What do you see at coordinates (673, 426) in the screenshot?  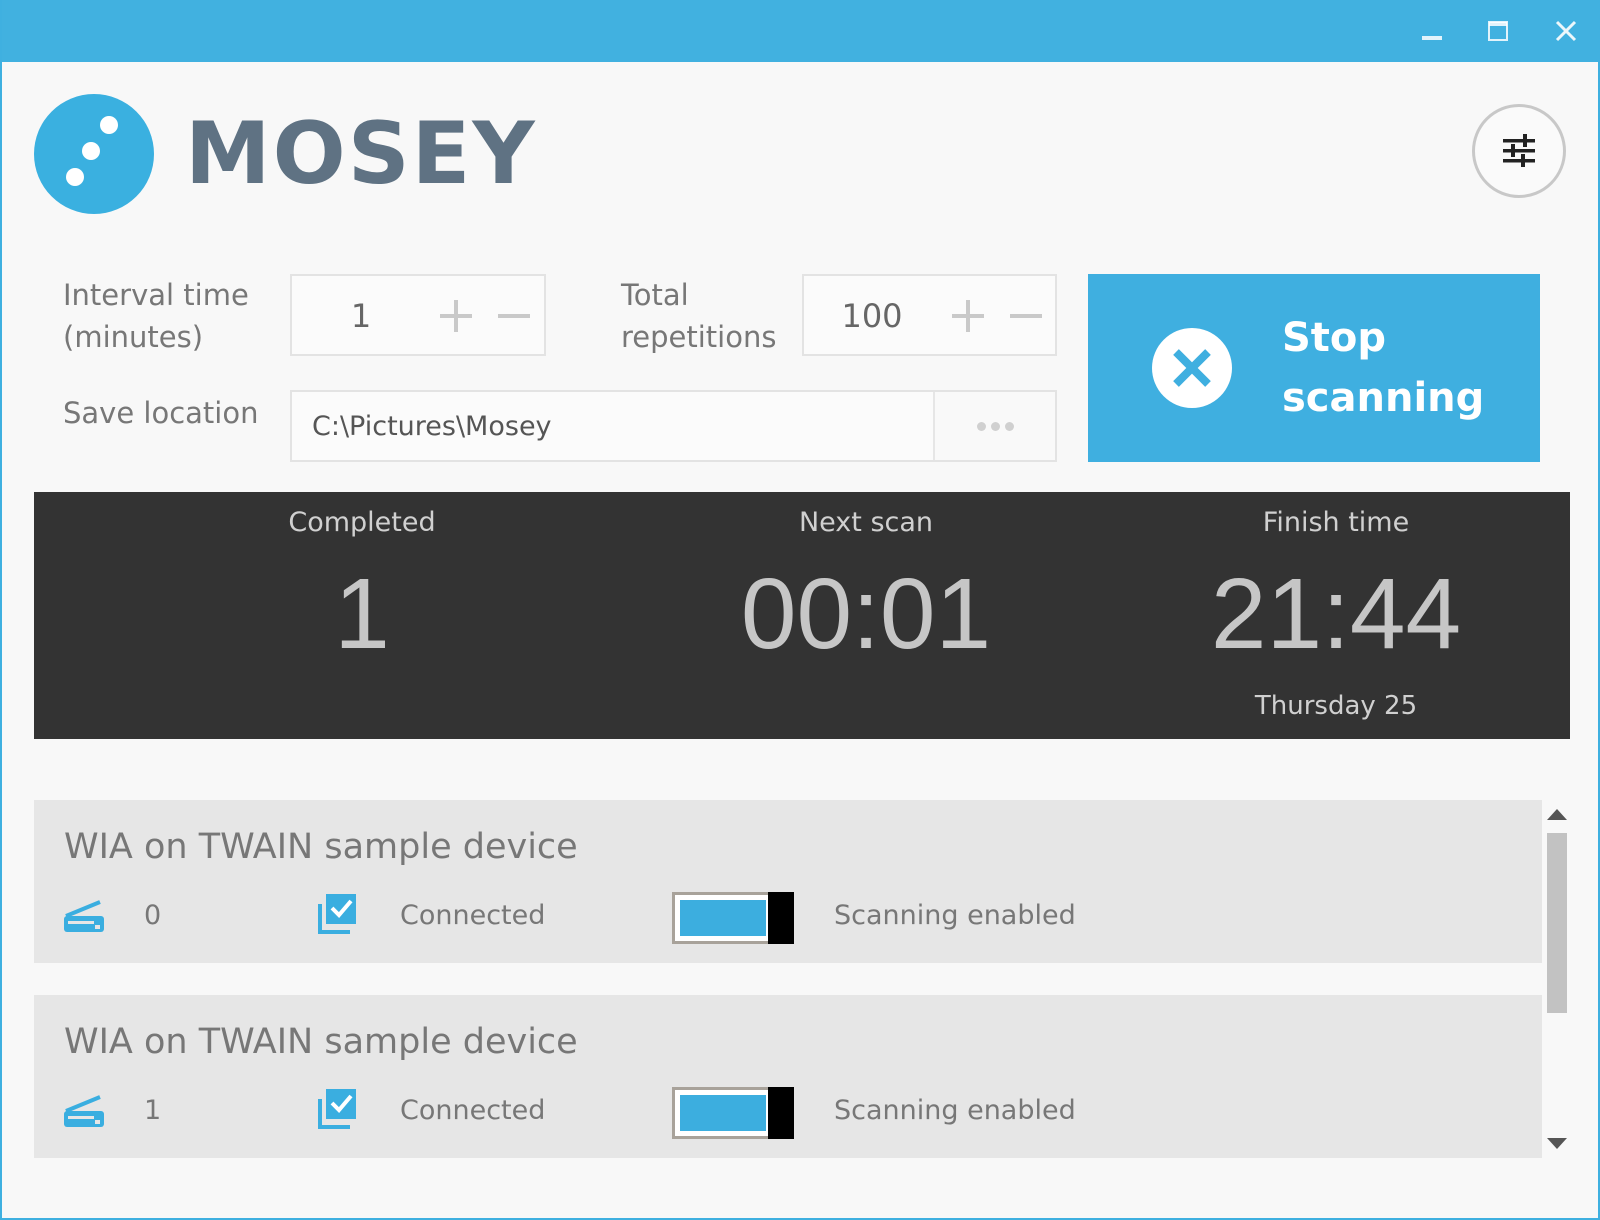 I see `save-location-field: C:\Pictures\Mosey` at bounding box center [673, 426].